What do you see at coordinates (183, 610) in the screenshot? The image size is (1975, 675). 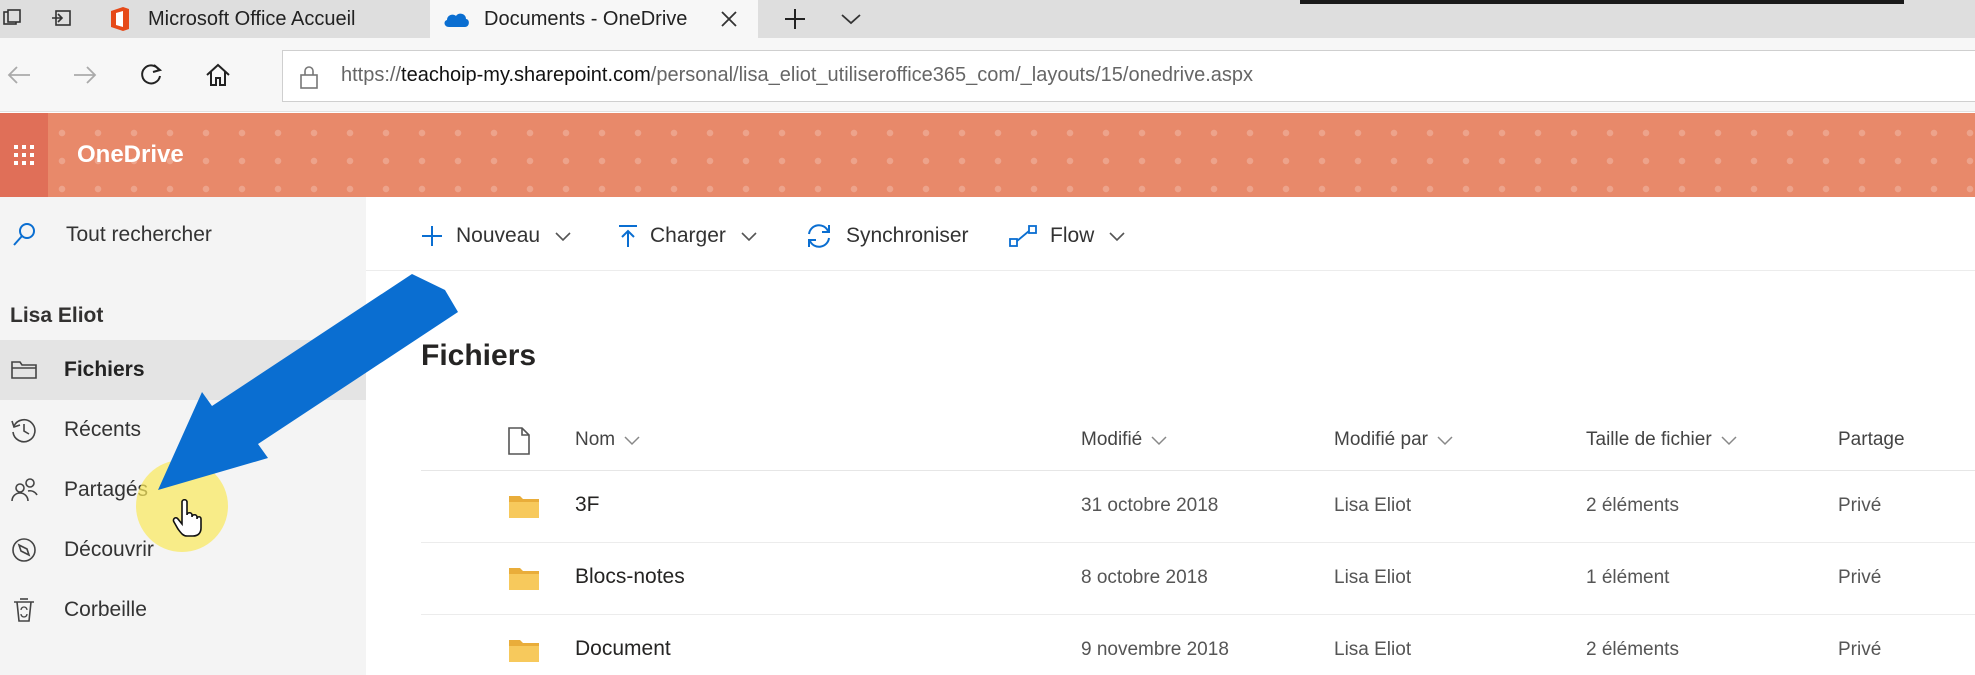 I see `sidebar-item-recycle-bin: Corbeille` at bounding box center [183, 610].